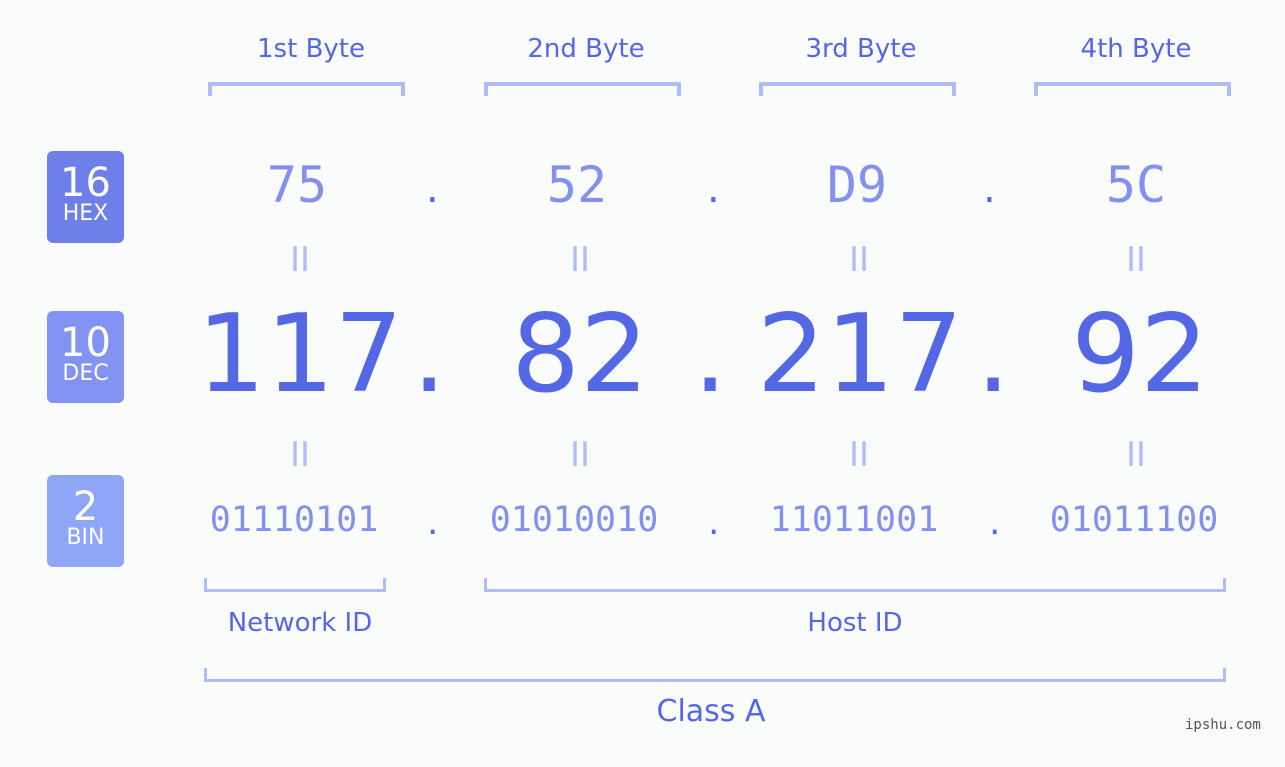 This screenshot has height=767, width=1285. Describe the element at coordinates (1140, 354) in the screenshot. I see `dec-byte-4: 92` at that location.